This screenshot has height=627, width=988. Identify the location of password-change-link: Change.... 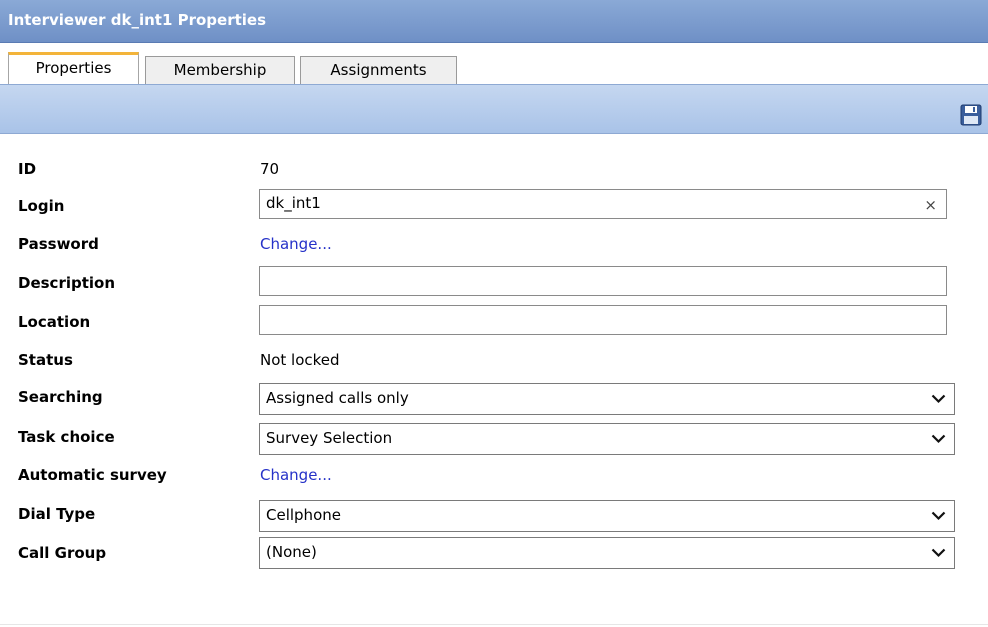
(296, 244).